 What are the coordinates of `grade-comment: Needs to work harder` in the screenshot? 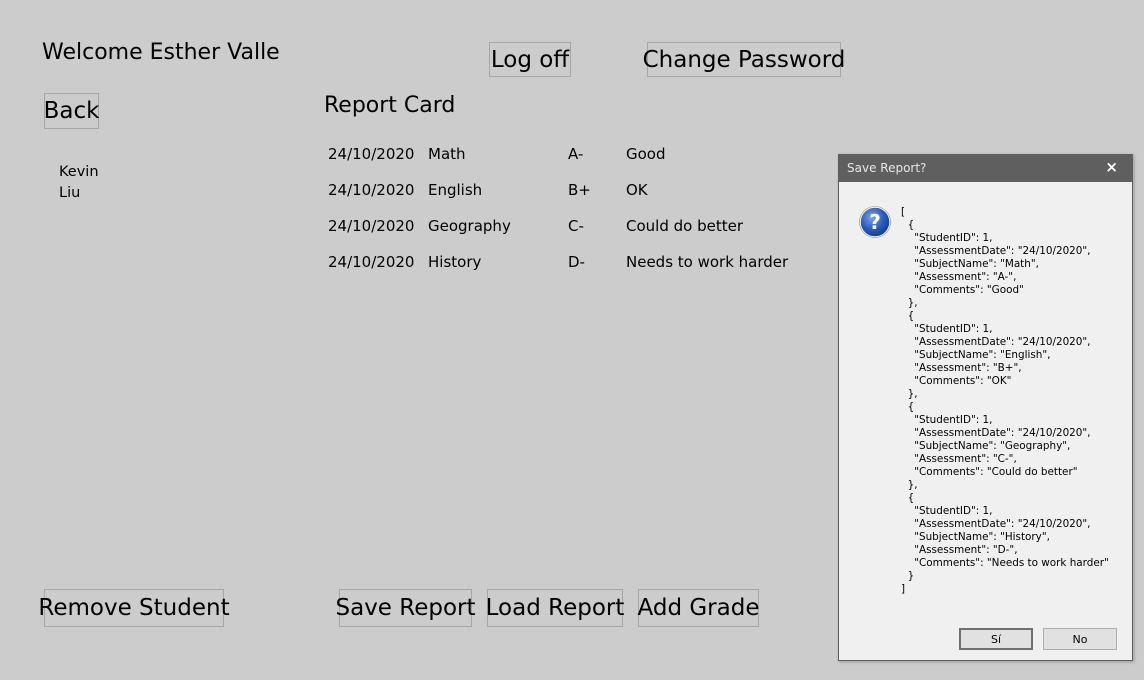 It's located at (707, 262).